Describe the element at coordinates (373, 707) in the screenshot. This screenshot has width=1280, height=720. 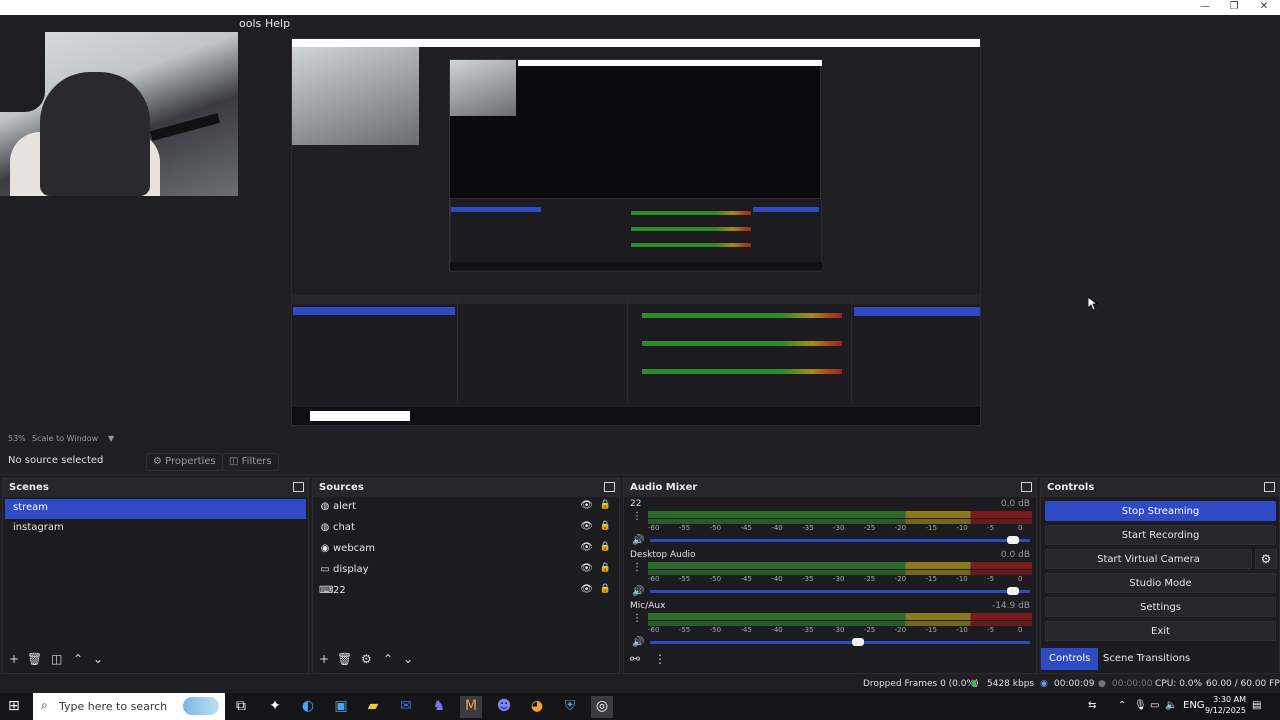
I see `folder-icon: ▰` at that location.